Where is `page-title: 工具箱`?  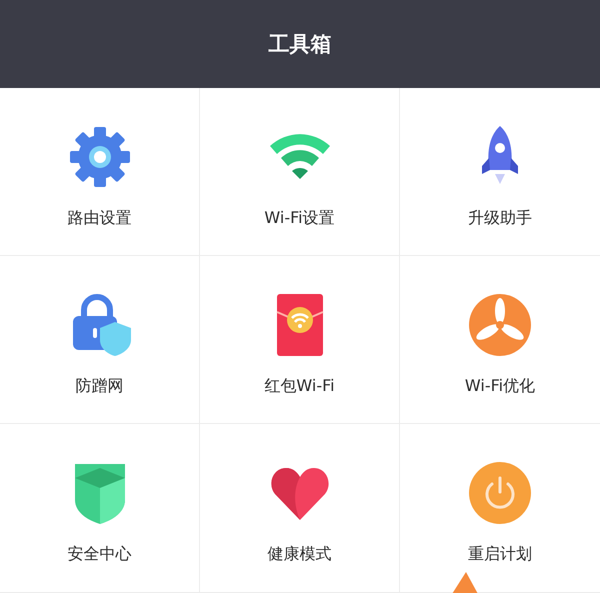
page-title: 工具箱 is located at coordinates (300, 44).